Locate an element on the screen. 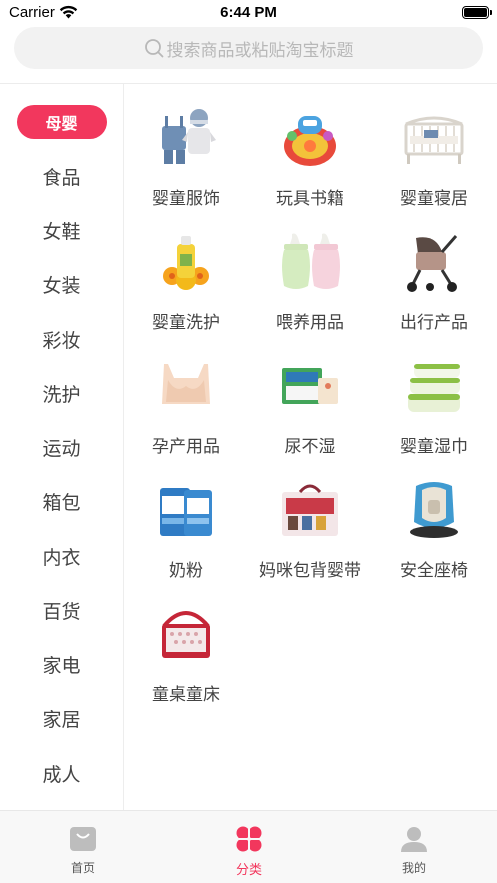  sidebar-item-label: 洗护 is located at coordinates (61, 395).